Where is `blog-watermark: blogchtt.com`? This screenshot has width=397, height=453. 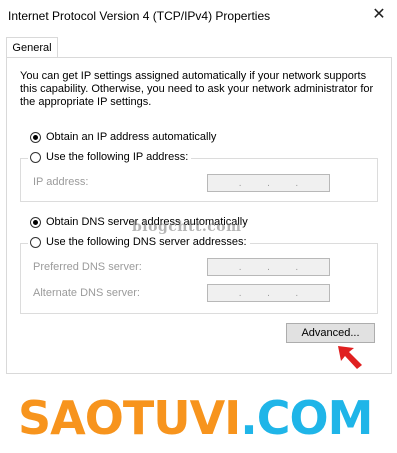 blog-watermark: blogchtt.com is located at coordinates (187, 227).